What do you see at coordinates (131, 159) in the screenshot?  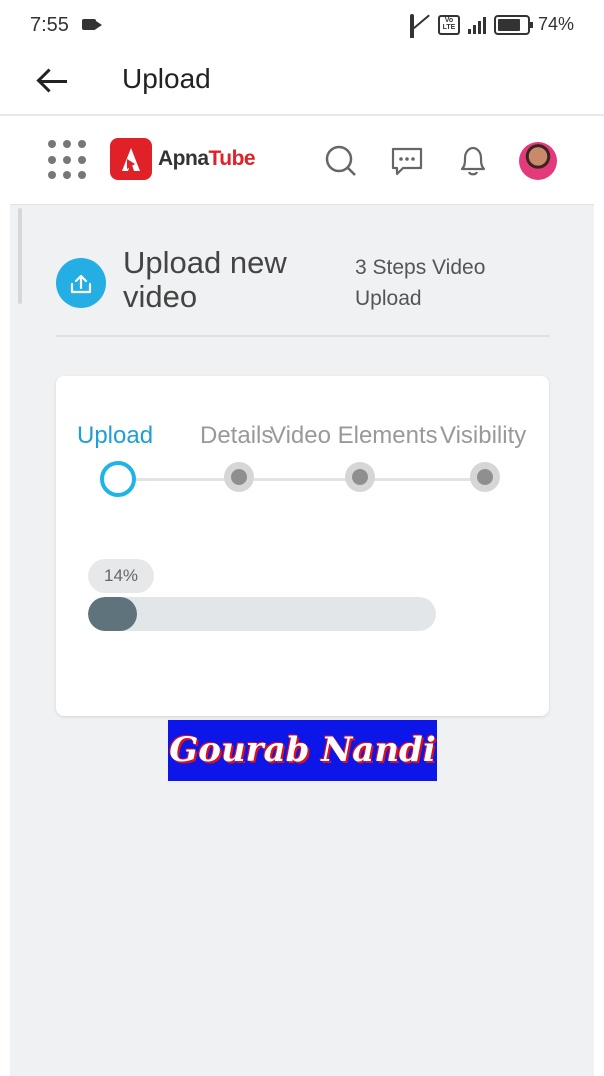 I see `apnatube-logo-icon` at bounding box center [131, 159].